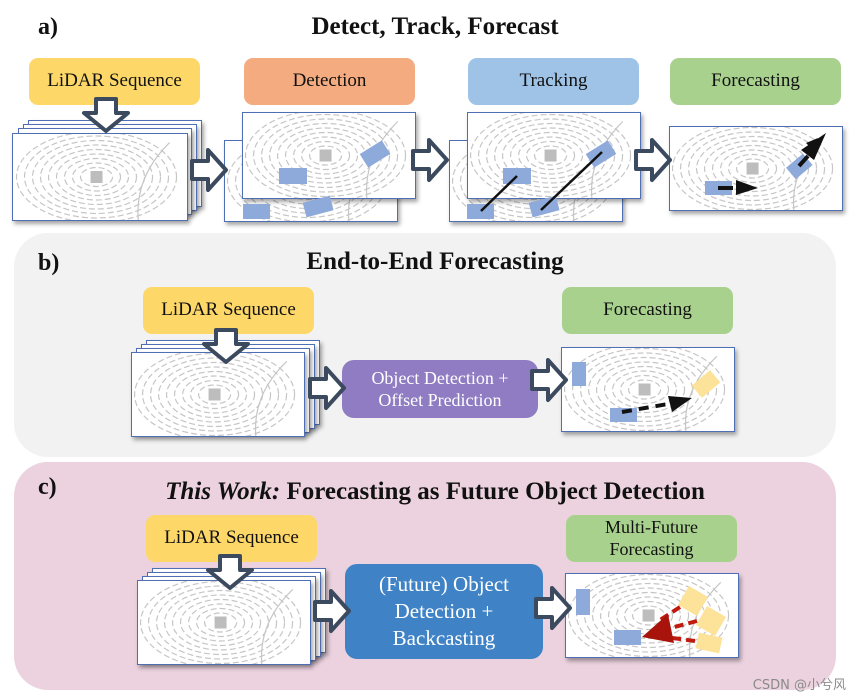 The image size is (854, 697). I want to click on multi-future-frame, so click(652, 615).